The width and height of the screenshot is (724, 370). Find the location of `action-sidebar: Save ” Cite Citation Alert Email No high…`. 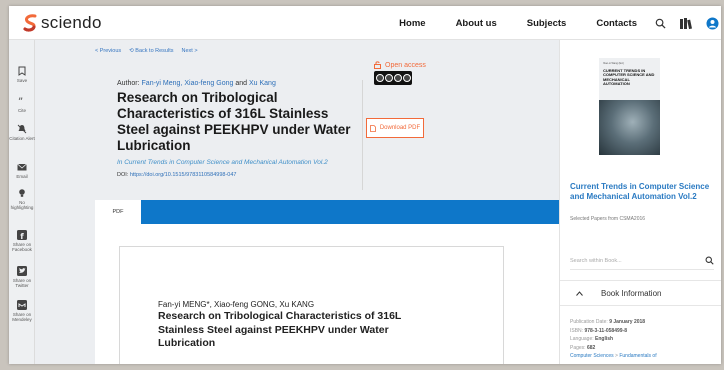

action-sidebar: Save ” Cite Citation Alert Email No high… is located at coordinates (22, 202).